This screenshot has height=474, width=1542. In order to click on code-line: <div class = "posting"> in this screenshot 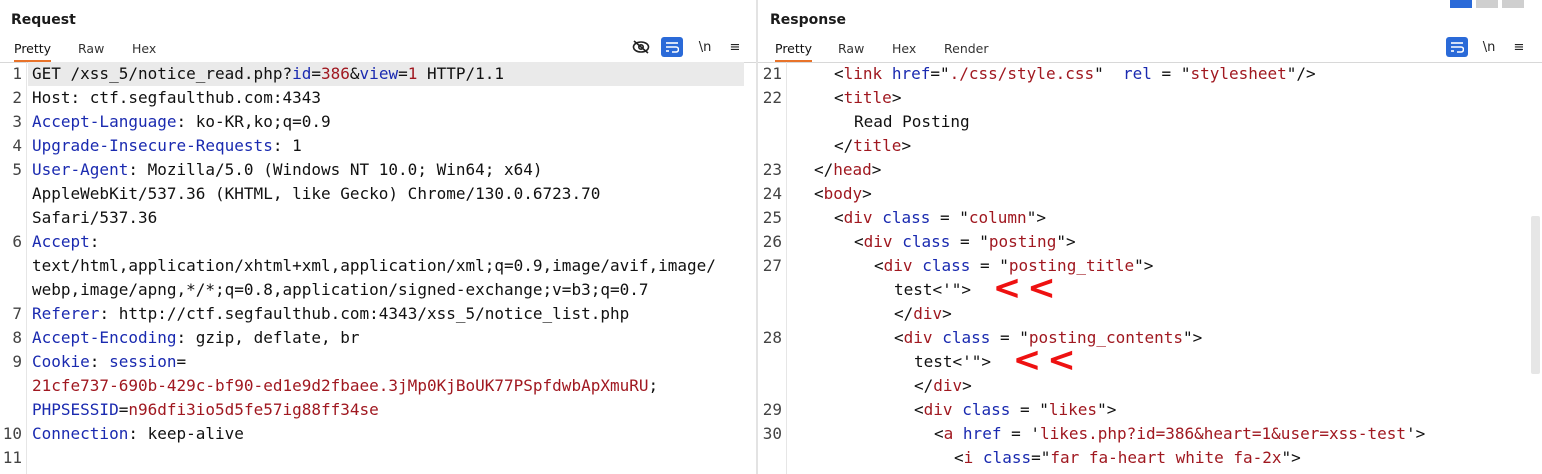, I will do `click(965, 242)`.